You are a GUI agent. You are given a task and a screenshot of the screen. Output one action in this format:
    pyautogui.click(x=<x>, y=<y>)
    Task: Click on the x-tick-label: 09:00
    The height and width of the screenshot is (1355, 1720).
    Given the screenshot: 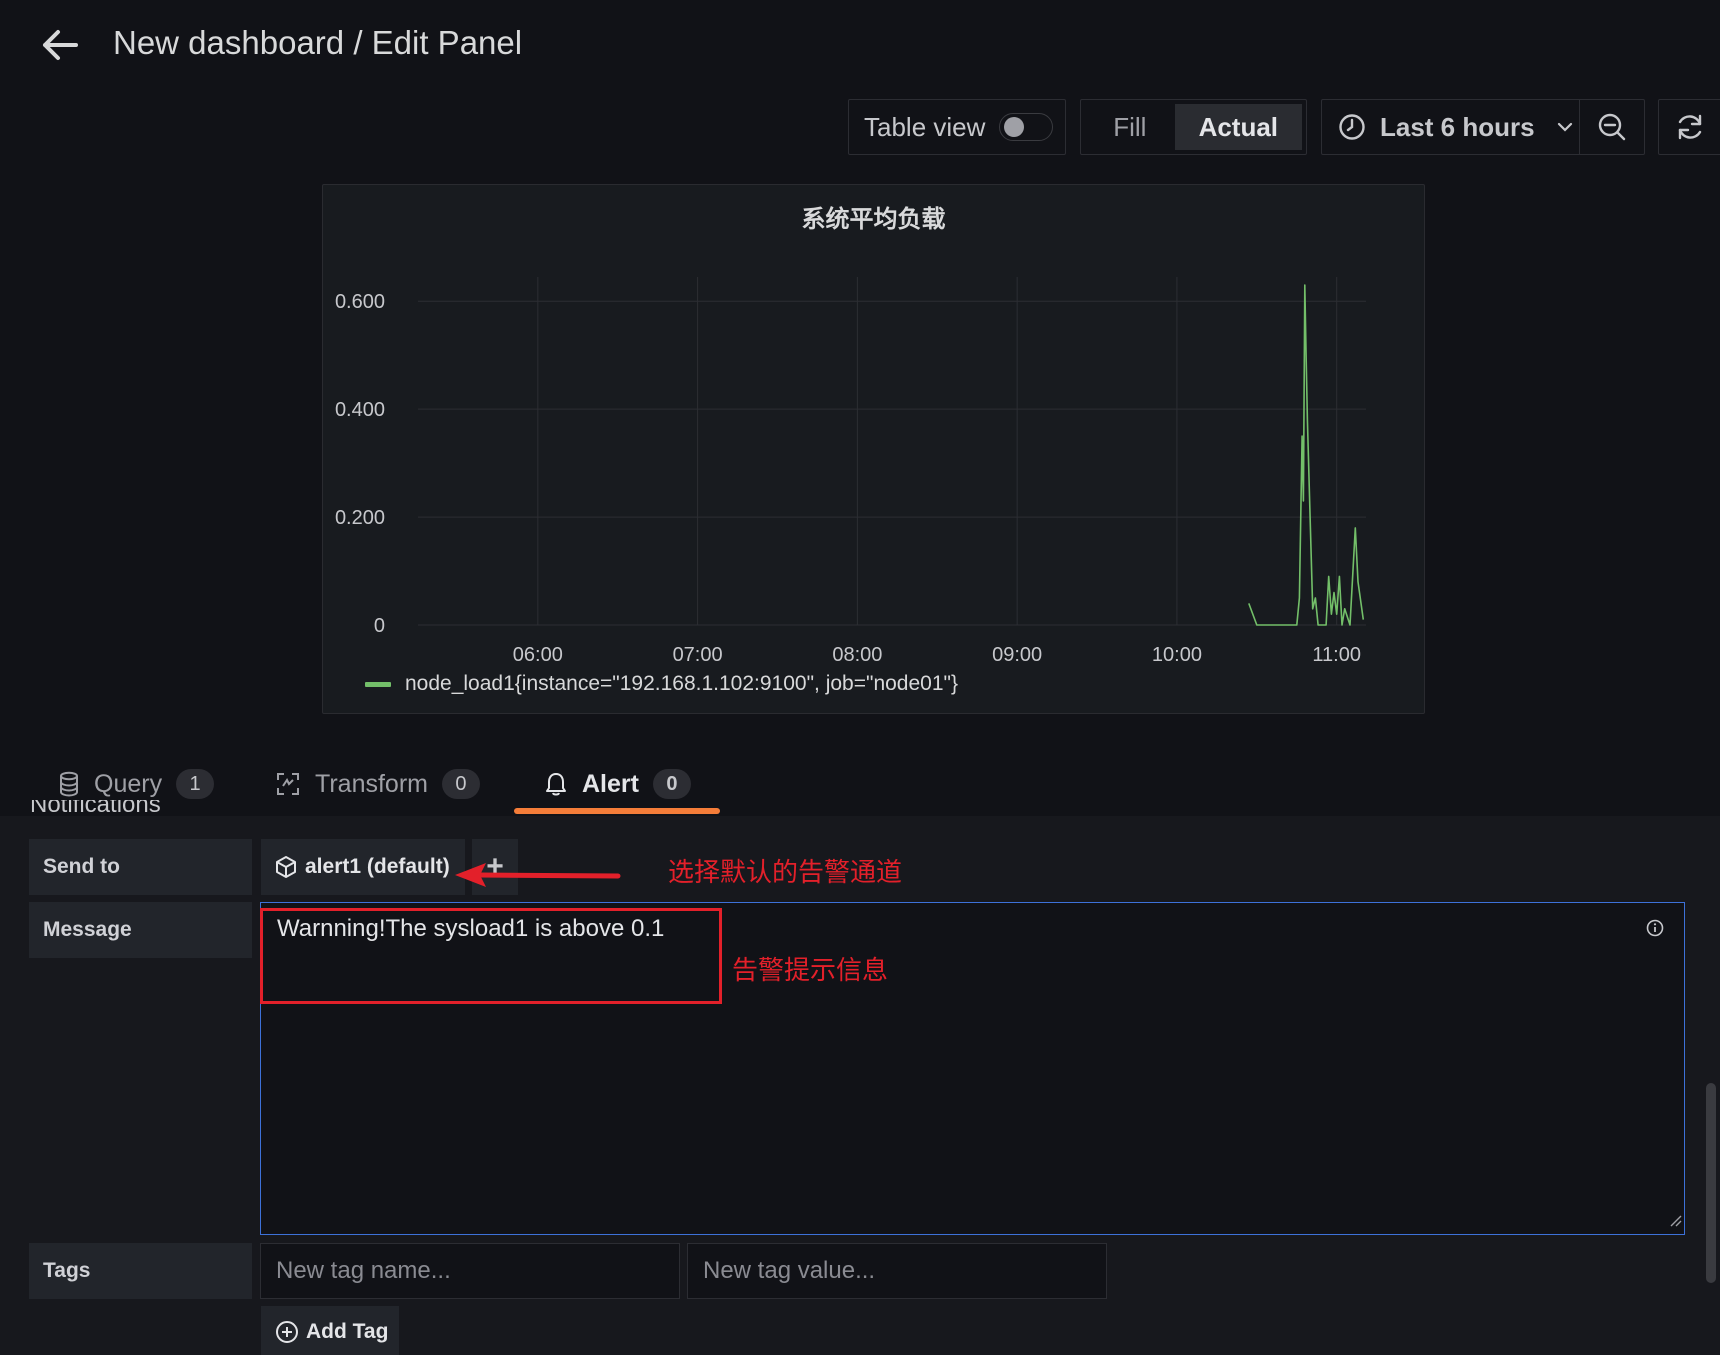 What is the action you would take?
    pyautogui.click(x=1017, y=655)
    